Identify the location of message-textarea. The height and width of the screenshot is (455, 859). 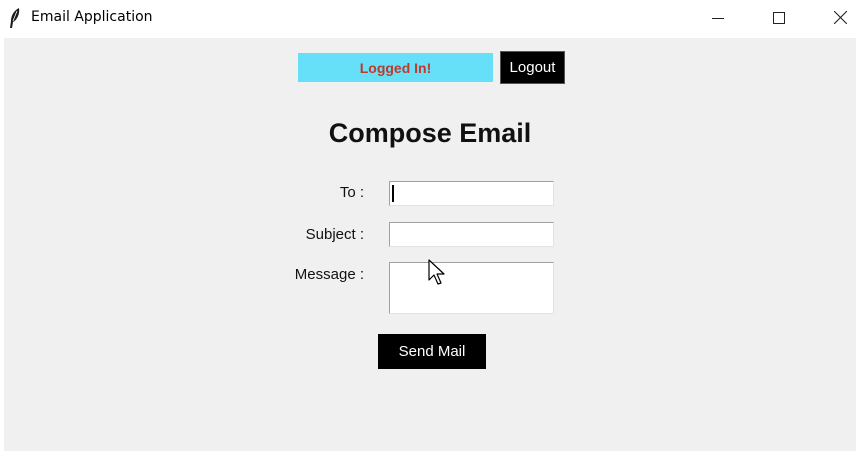
(471, 288).